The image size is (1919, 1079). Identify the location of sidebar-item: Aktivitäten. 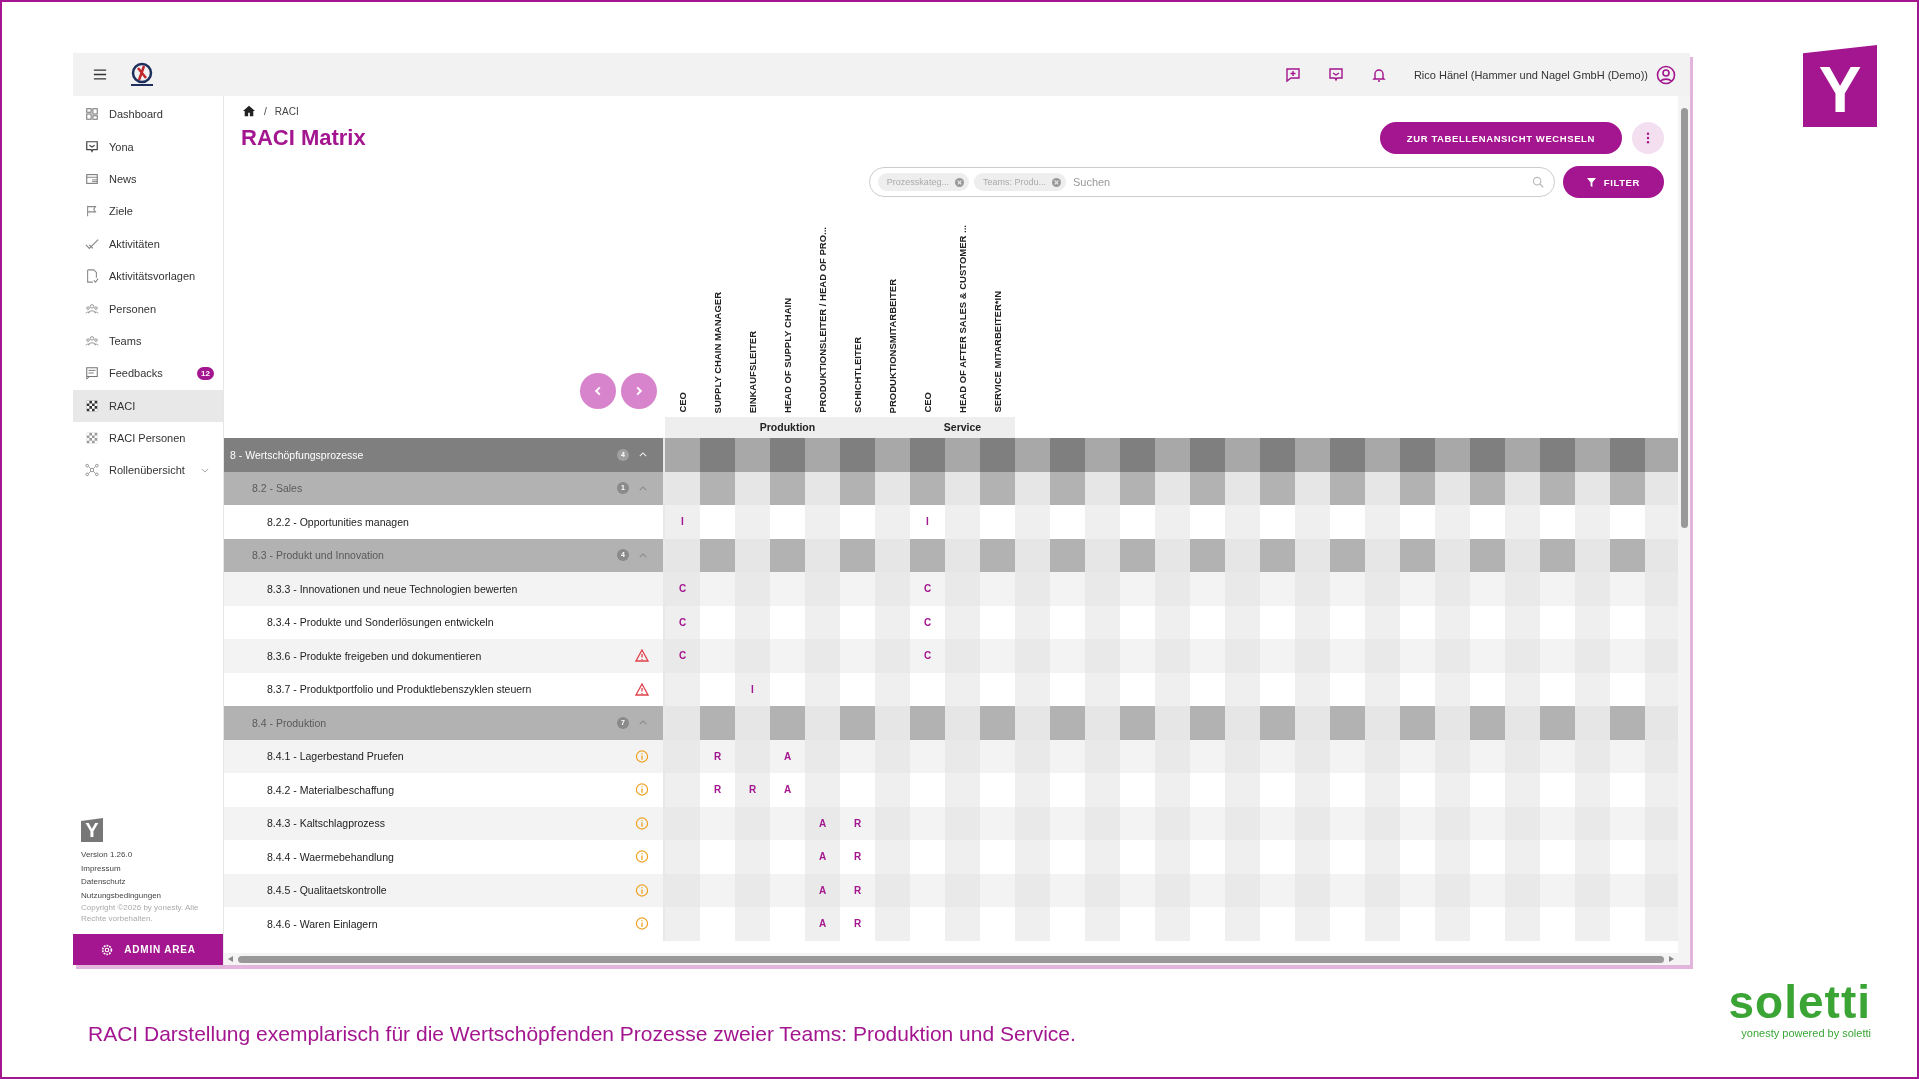
(148, 243).